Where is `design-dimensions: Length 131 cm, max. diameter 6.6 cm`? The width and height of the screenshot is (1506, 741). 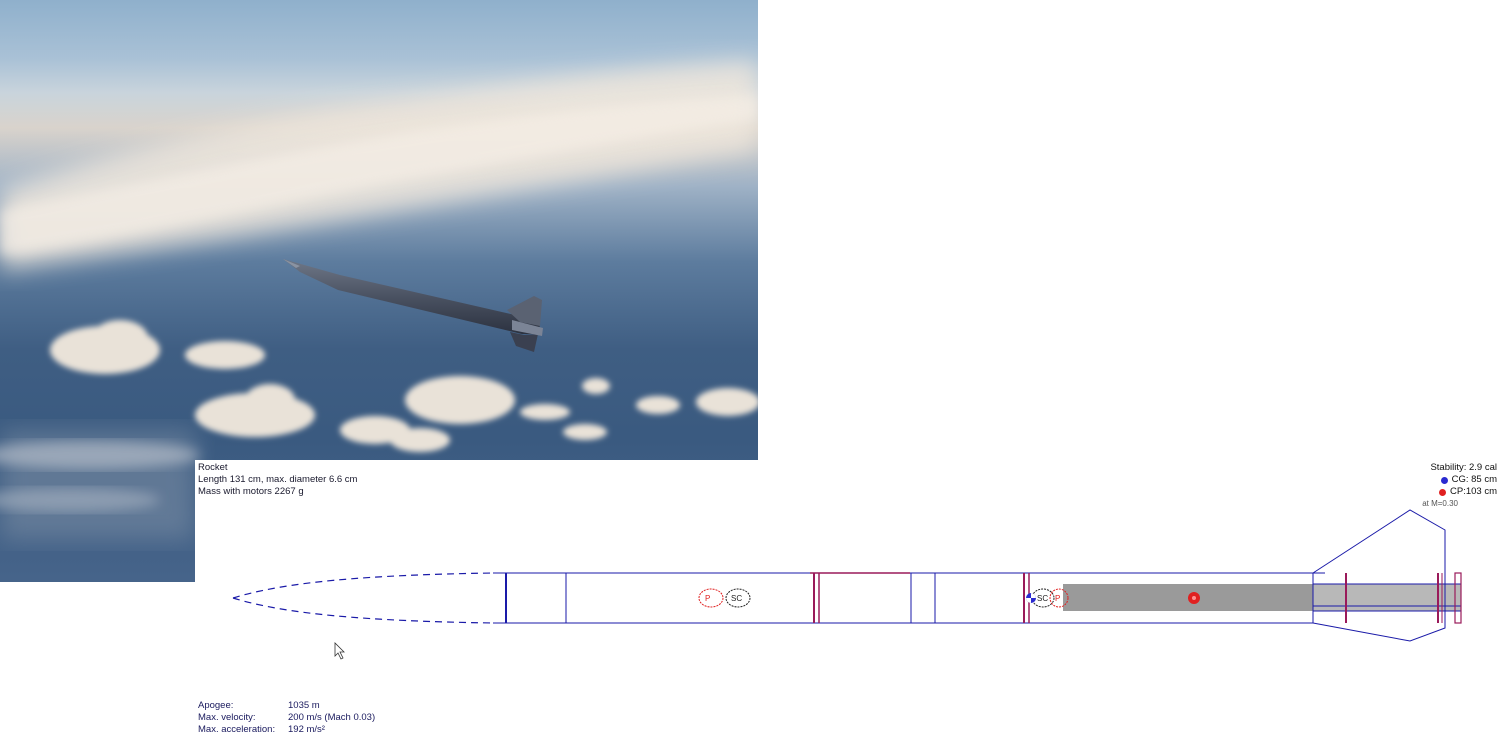 design-dimensions: Length 131 cm, max. diameter 6.6 cm is located at coordinates (278, 479).